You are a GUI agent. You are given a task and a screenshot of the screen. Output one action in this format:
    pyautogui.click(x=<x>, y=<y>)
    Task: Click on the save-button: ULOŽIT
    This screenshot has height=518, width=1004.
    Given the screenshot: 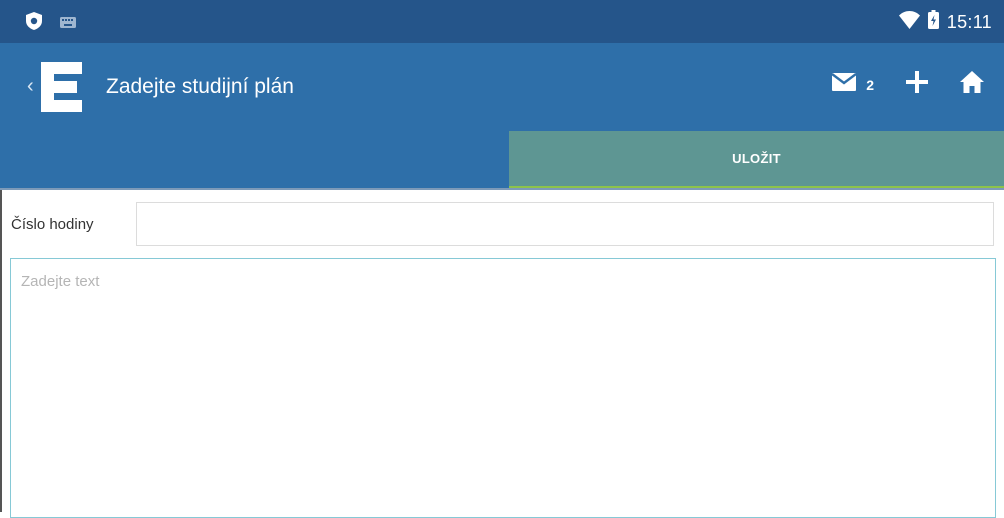 What is the action you would take?
    pyautogui.click(x=756, y=160)
    